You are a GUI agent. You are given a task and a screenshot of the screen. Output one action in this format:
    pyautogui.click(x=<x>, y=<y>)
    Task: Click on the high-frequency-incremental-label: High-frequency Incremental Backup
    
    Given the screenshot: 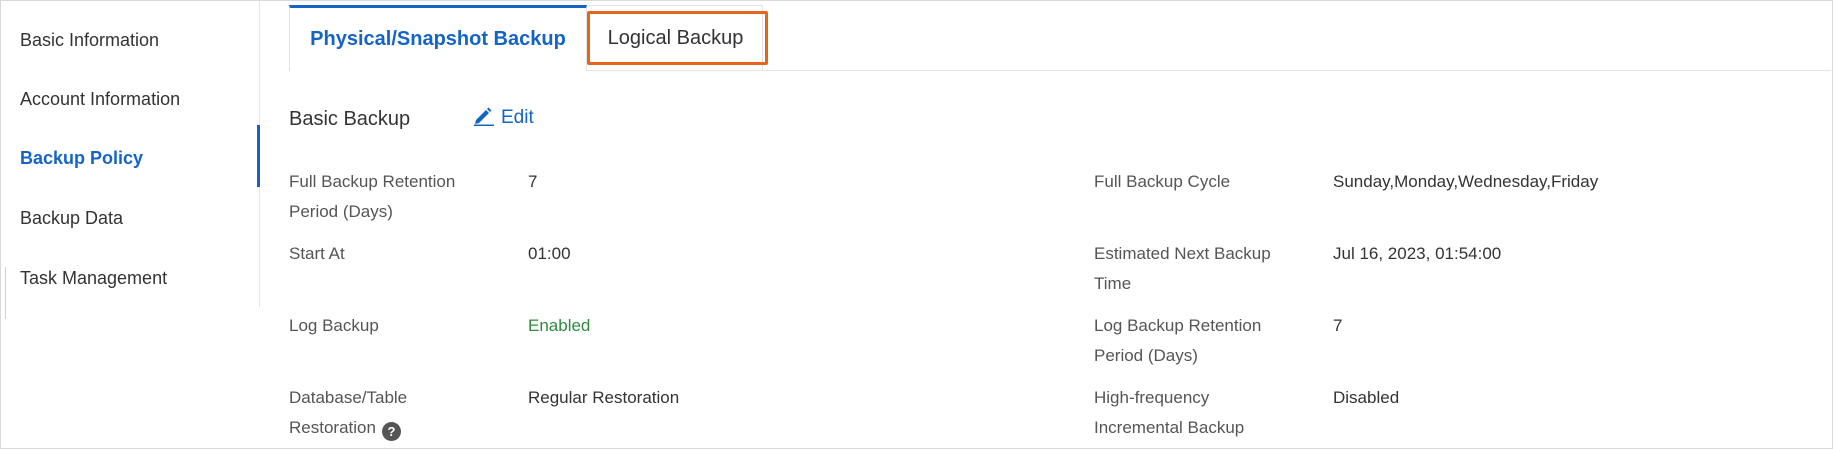 What is the action you would take?
    pyautogui.click(x=1169, y=412)
    